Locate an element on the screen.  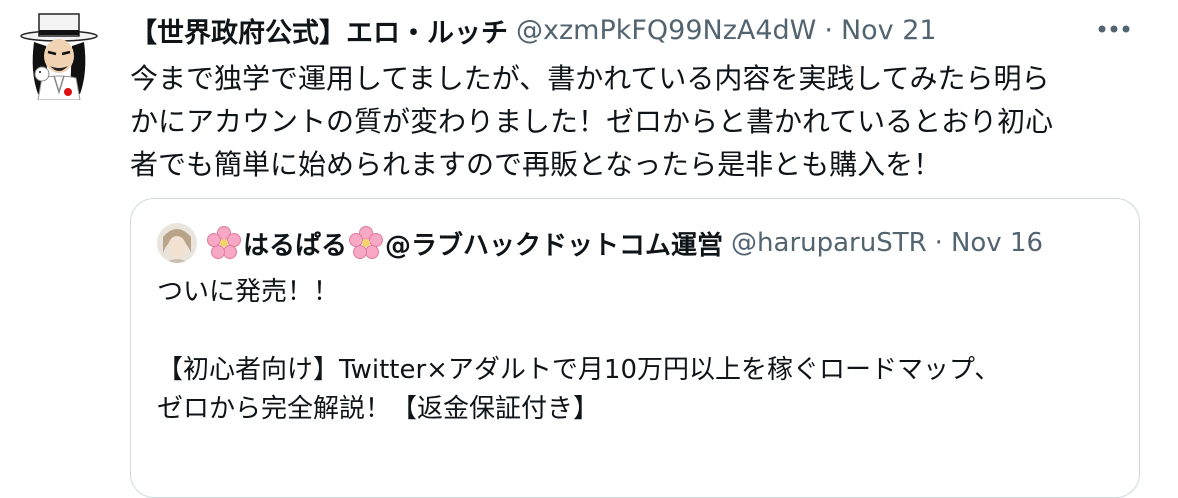
quoted-author-handle: @haruparuSTR is located at coordinates (829, 243).